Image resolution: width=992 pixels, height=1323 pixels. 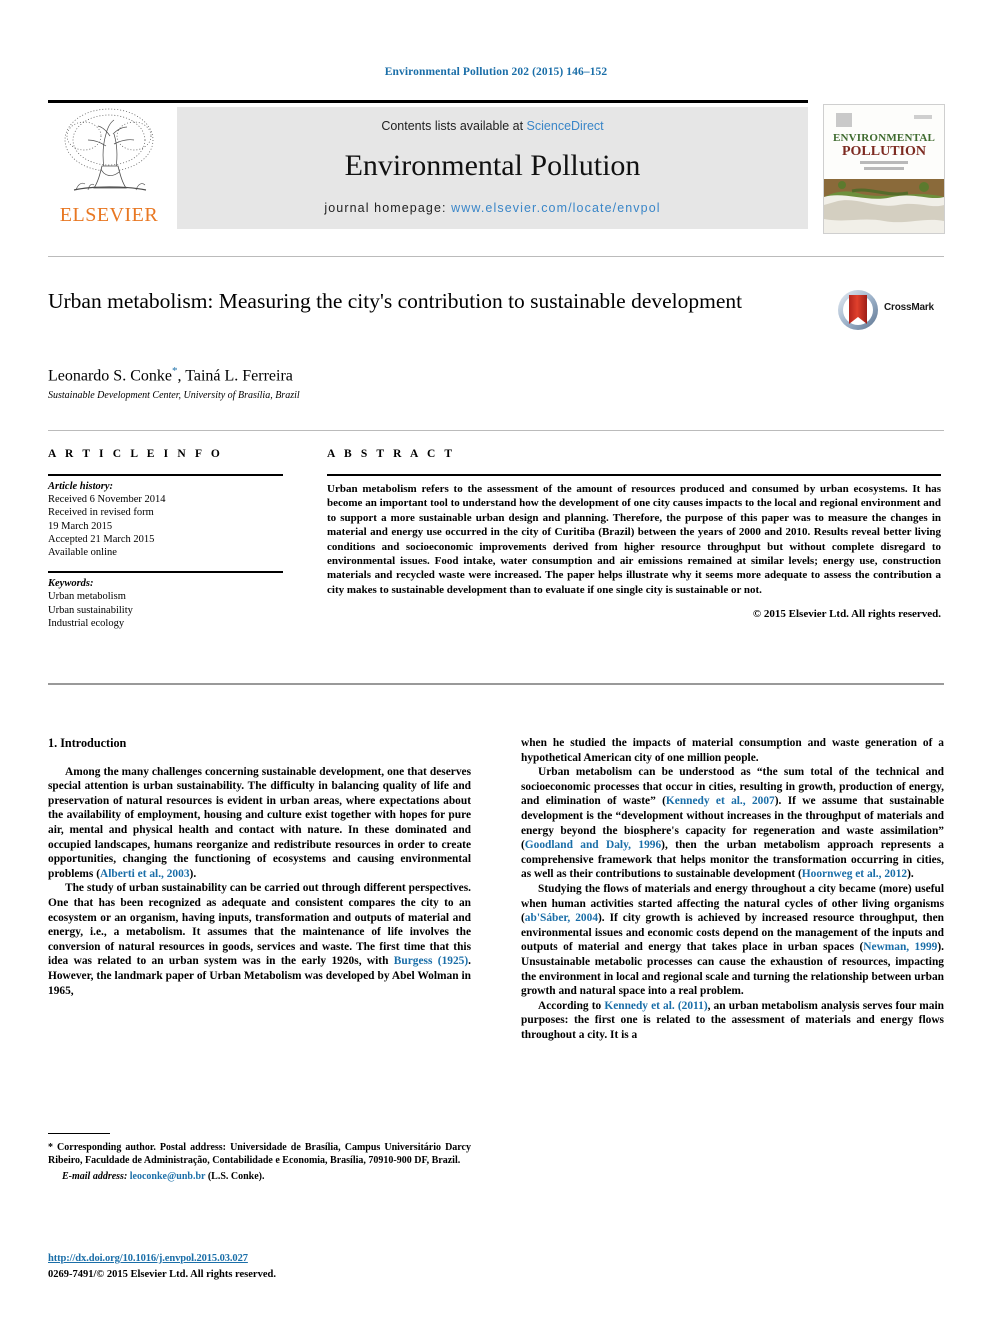 I want to click on article-history-item-2: 19 March 2015, so click(x=80, y=526).